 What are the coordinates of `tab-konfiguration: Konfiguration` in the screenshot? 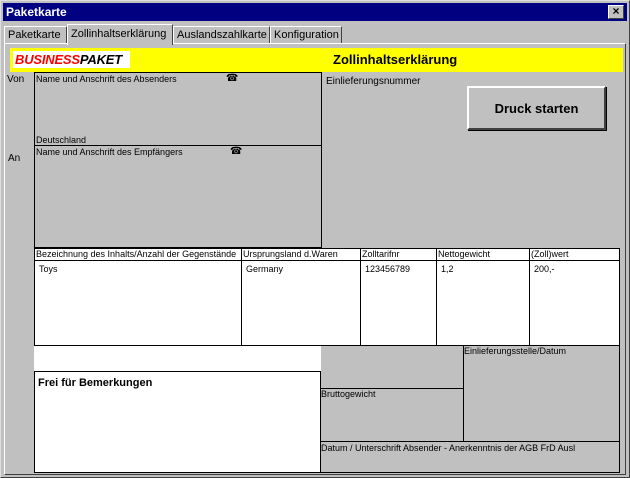 It's located at (306, 35).